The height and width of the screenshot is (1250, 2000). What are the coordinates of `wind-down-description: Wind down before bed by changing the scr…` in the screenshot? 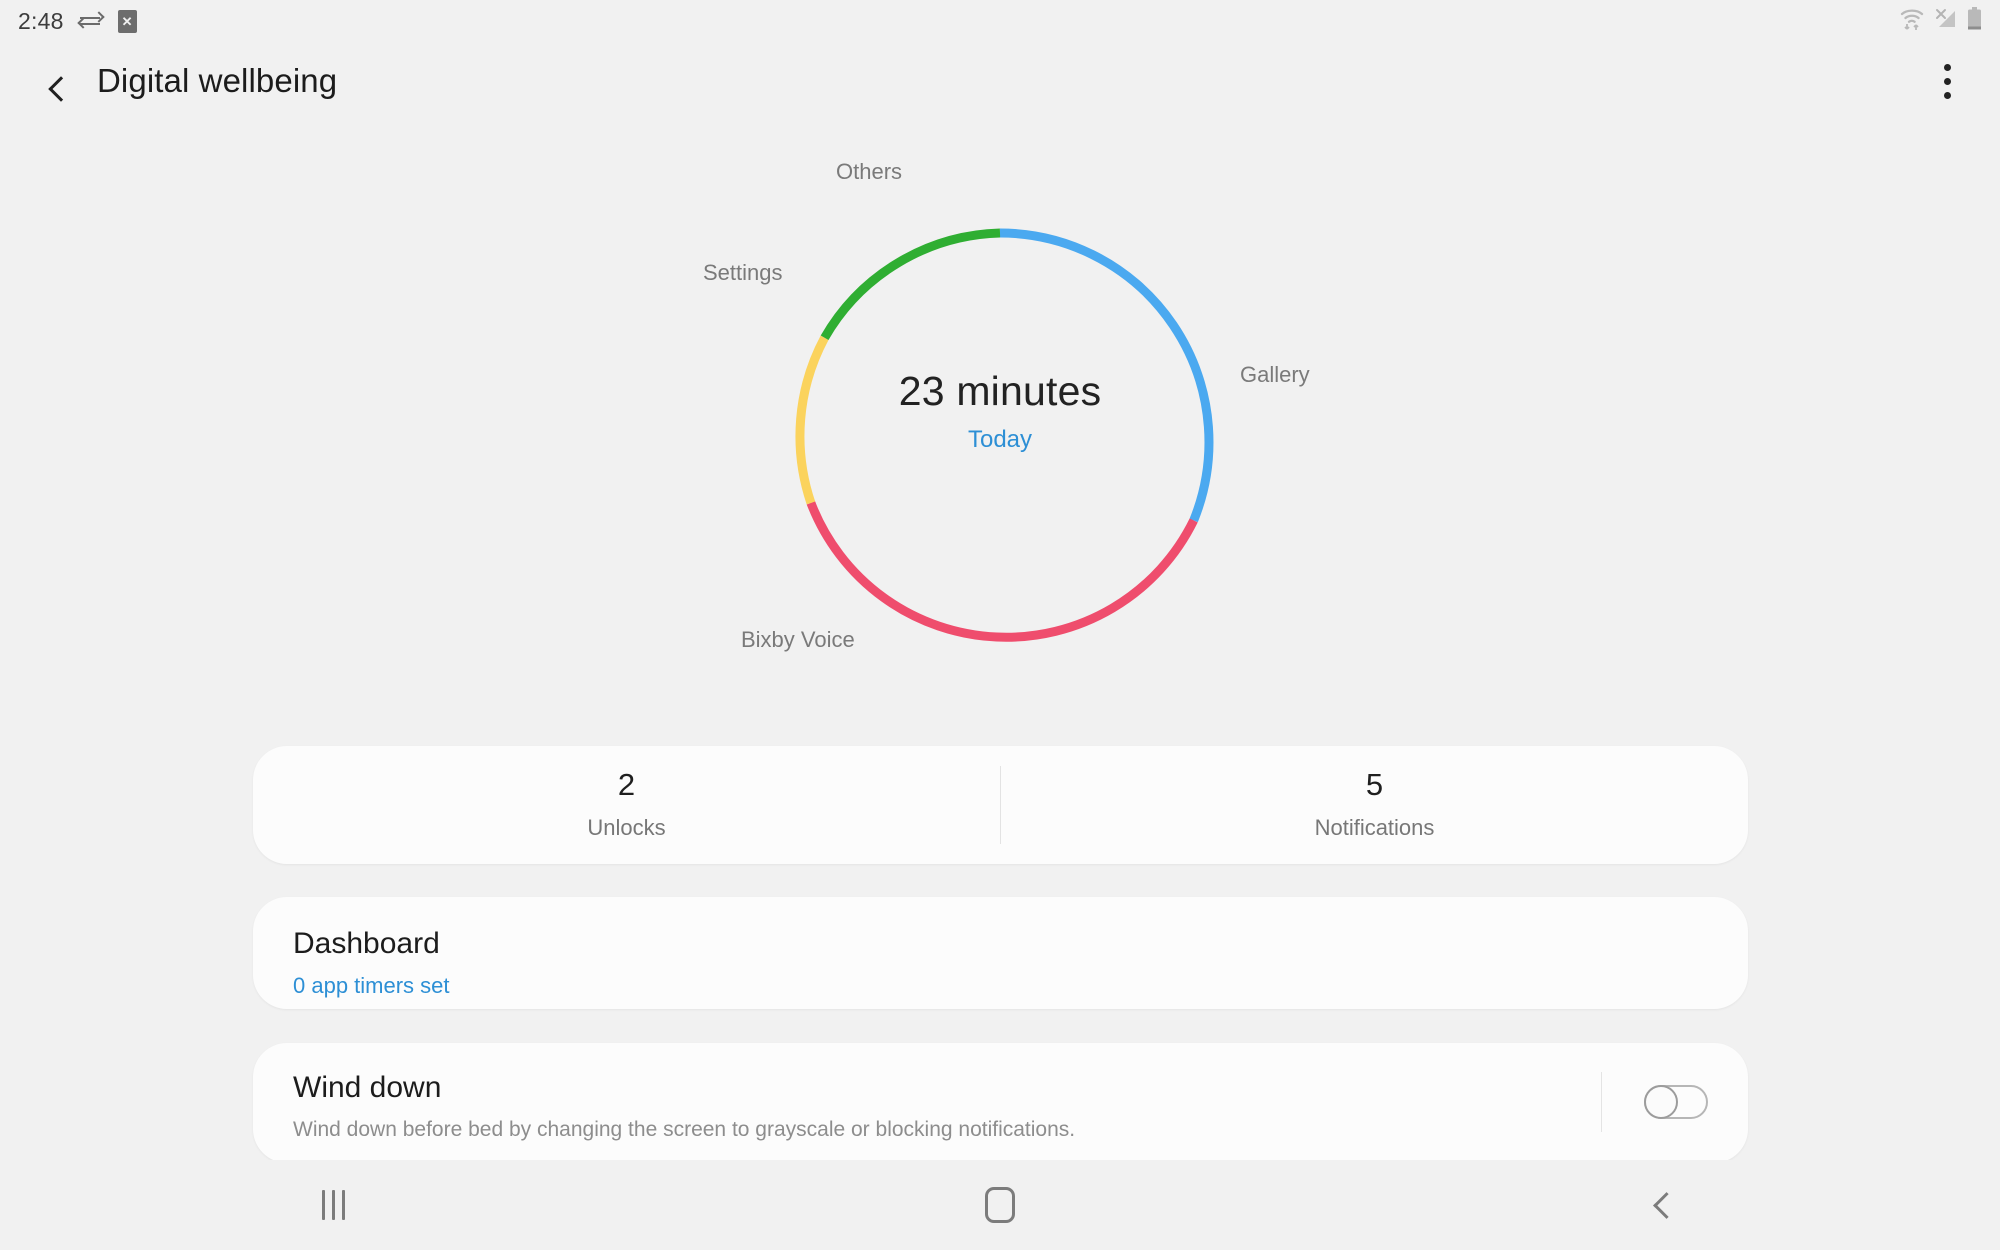 It's located at (684, 1129).